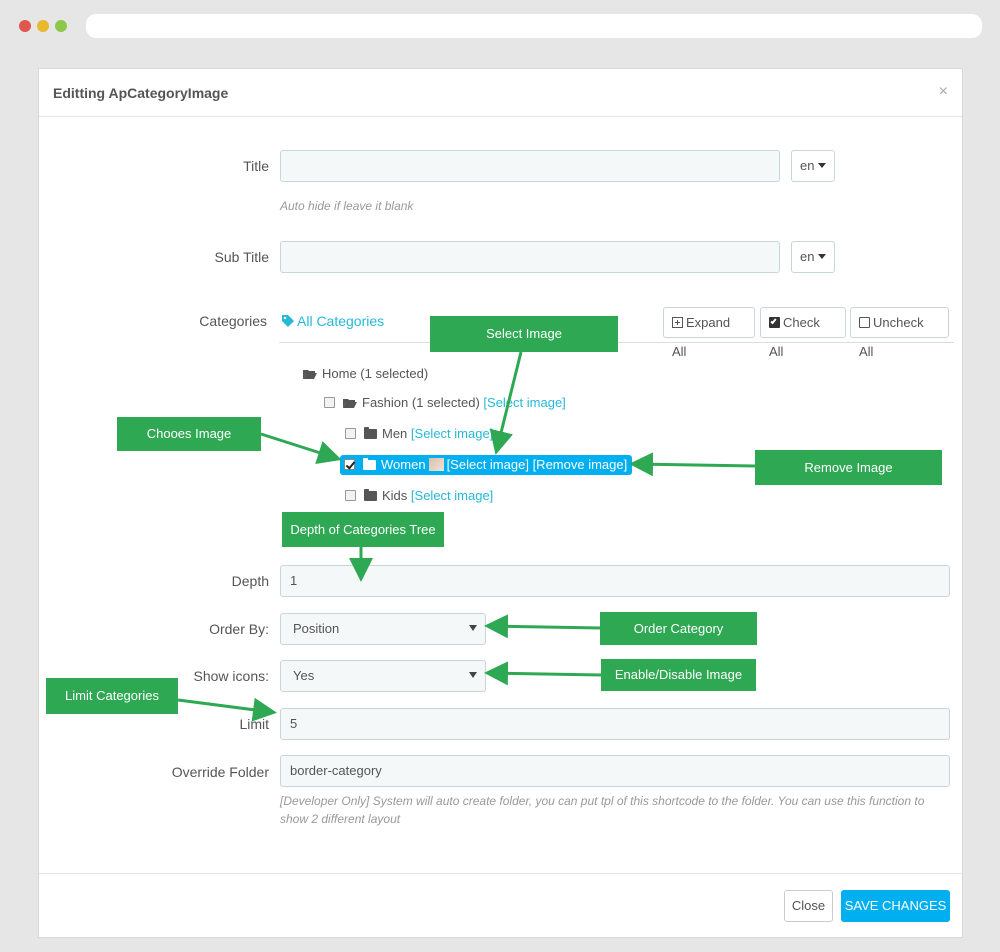 The image size is (1000, 952). I want to click on tree-item-men: Men [Select image], so click(419, 433).